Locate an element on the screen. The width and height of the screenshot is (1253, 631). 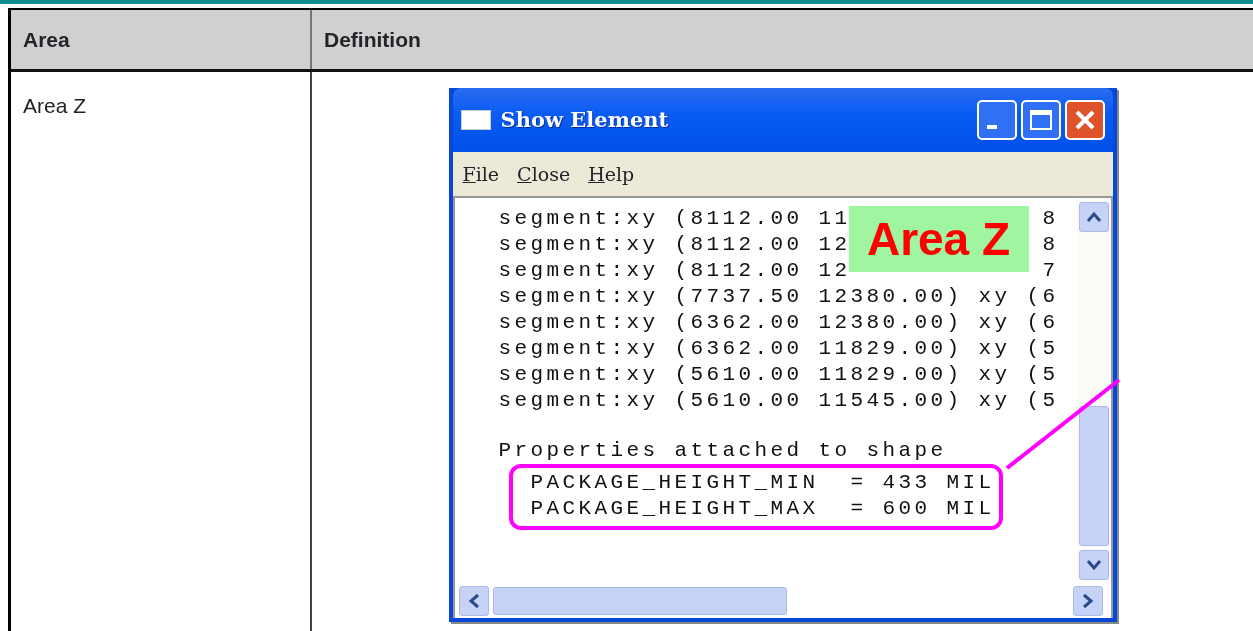
scroll-up-button is located at coordinates (1093, 217).